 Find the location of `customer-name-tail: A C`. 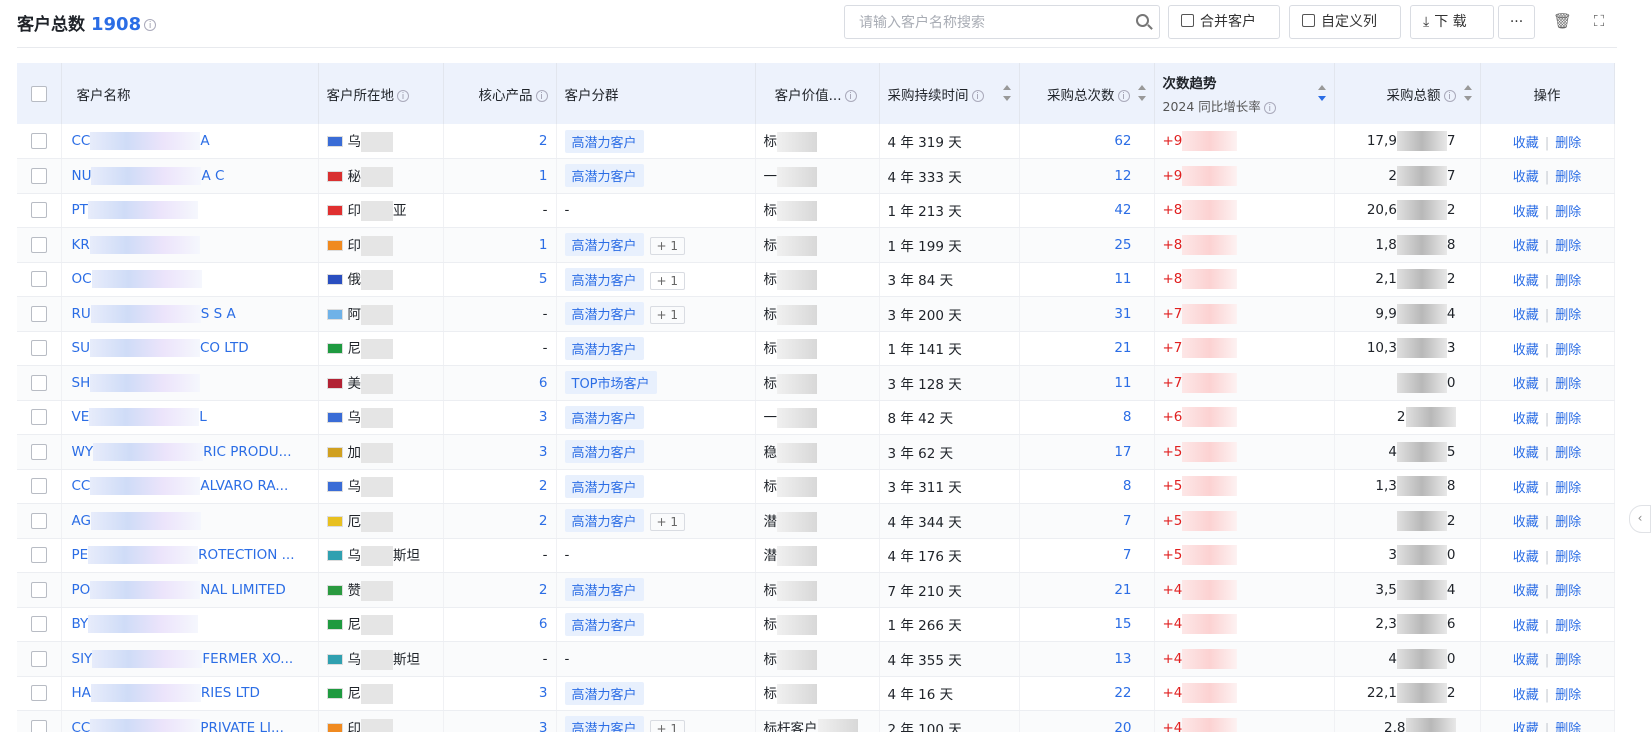

customer-name-tail: A C is located at coordinates (212, 176).